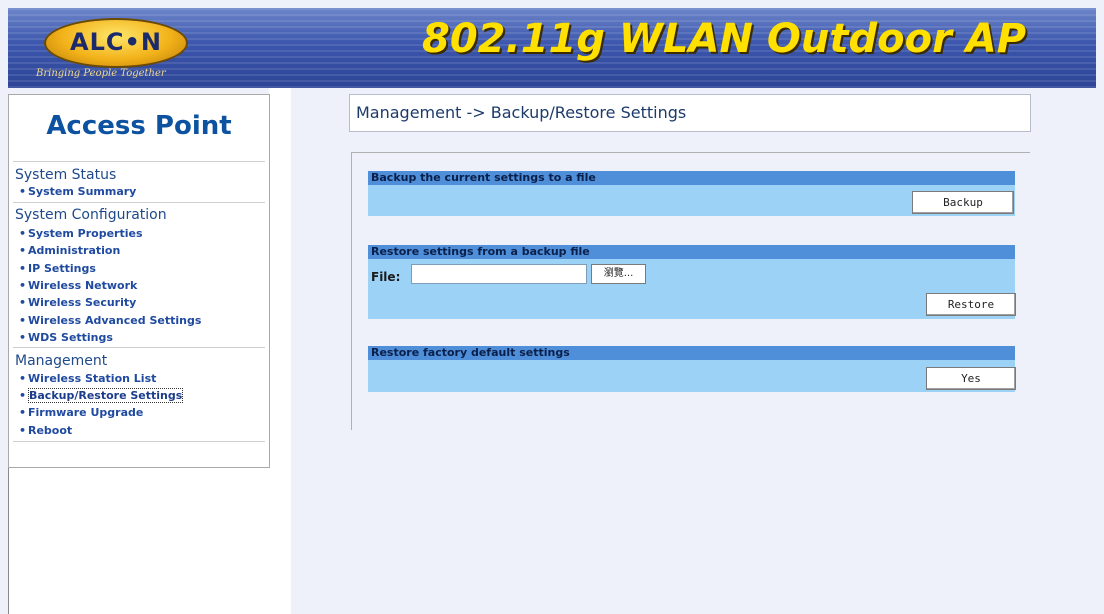 Image resolution: width=1104 pixels, height=614 pixels. I want to click on sidebar-item-system-summary: • System Summary, so click(77, 191).